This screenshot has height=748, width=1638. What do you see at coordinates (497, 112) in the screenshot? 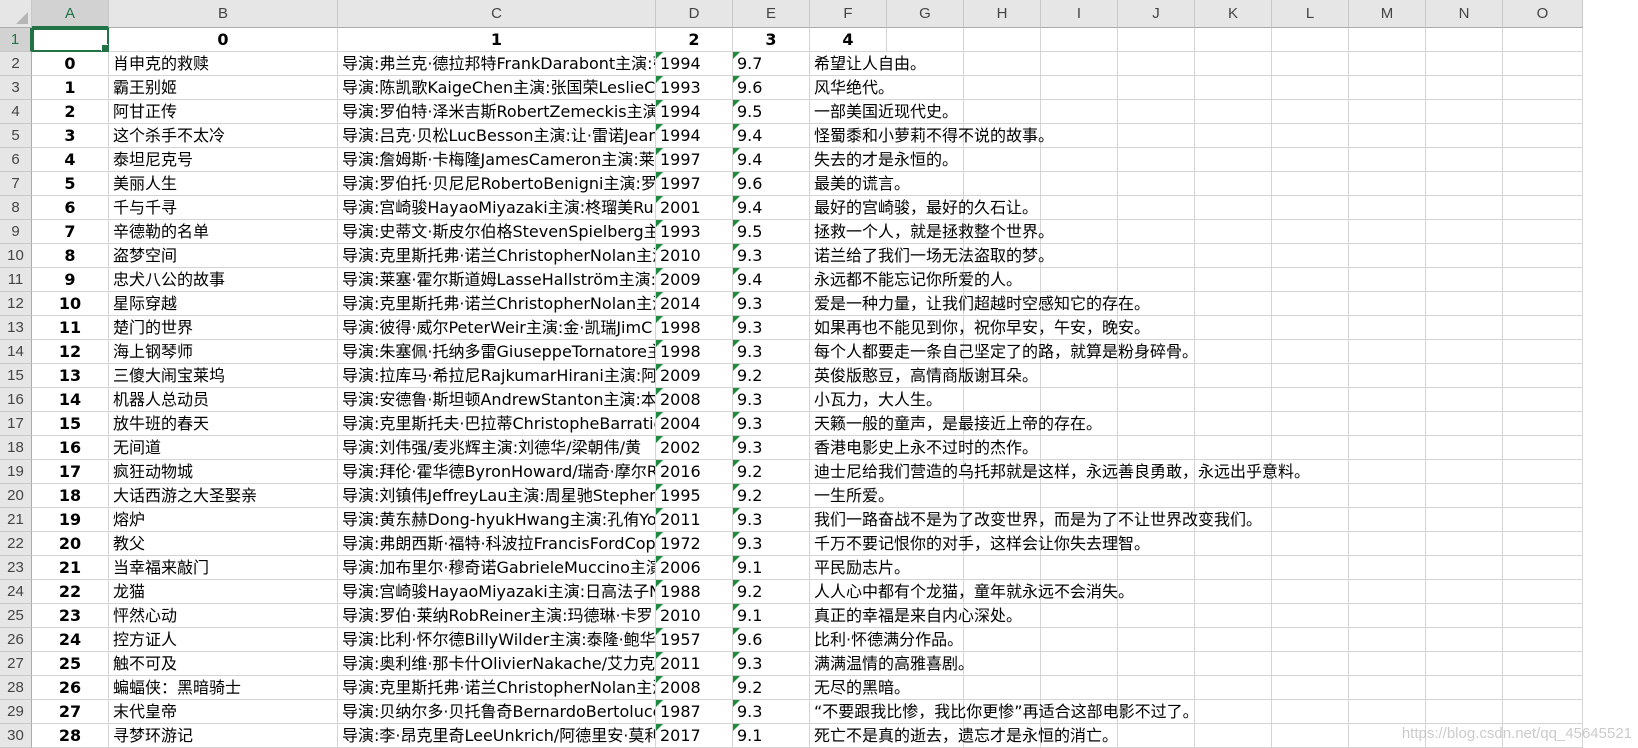
I see `cell-info: 导演:罗伯特·泽米吉斯RobertZemeckis主演:` at bounding box center [497, 112].